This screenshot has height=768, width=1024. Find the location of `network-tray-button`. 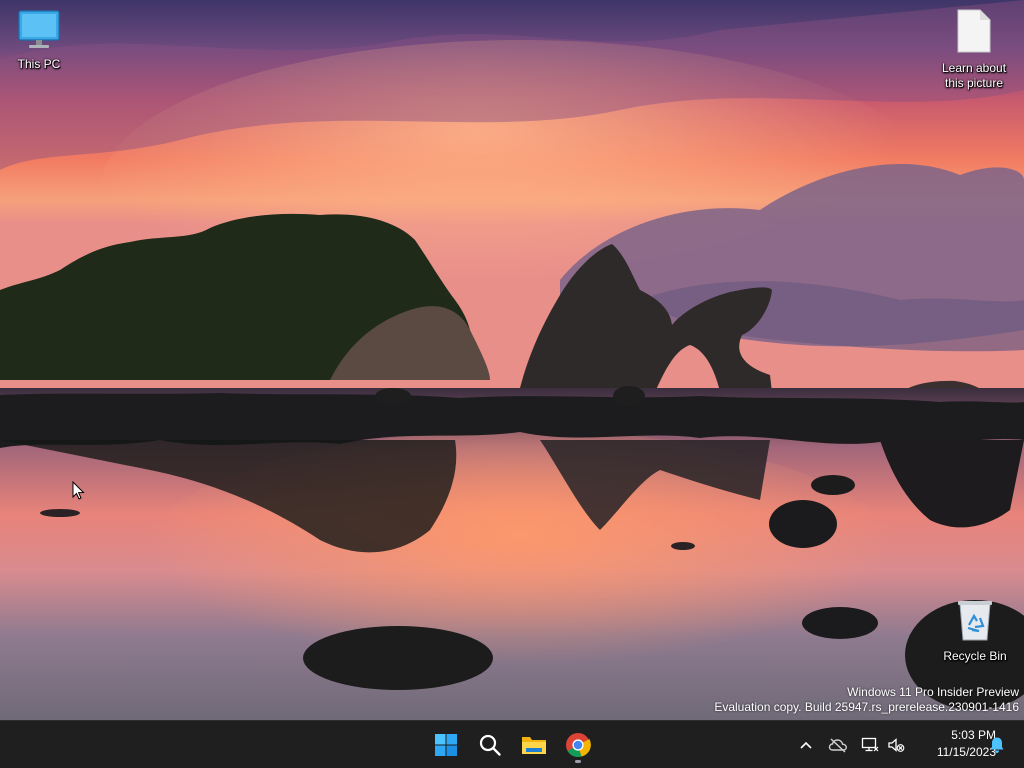

network-tray-button is located at coordinates (870, 745).